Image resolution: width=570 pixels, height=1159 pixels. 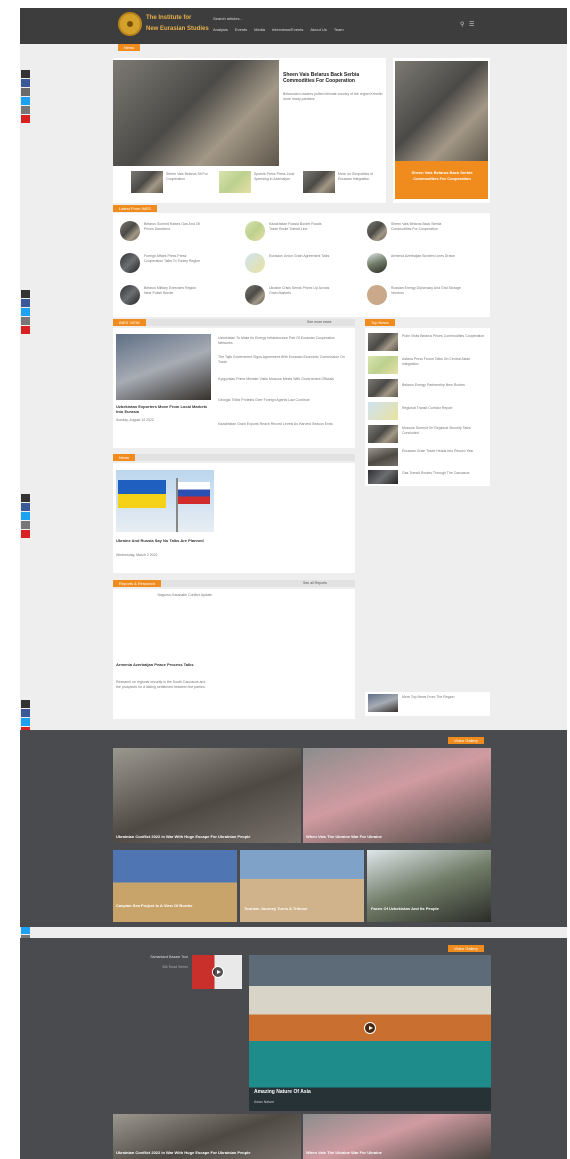 I want to click on ines-view-lead-image, so click(x=163, y=367).